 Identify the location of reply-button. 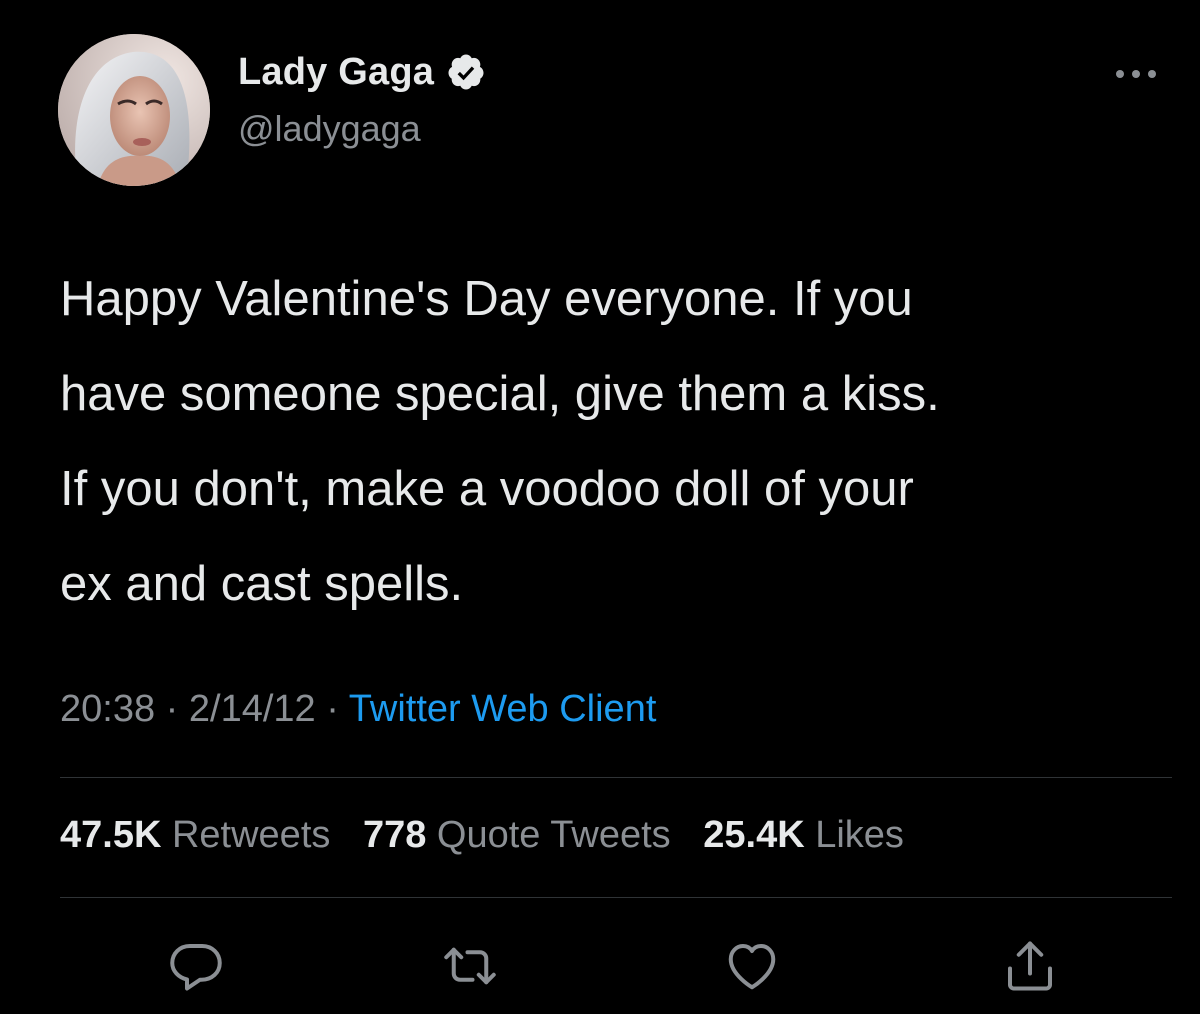
(196, 966).